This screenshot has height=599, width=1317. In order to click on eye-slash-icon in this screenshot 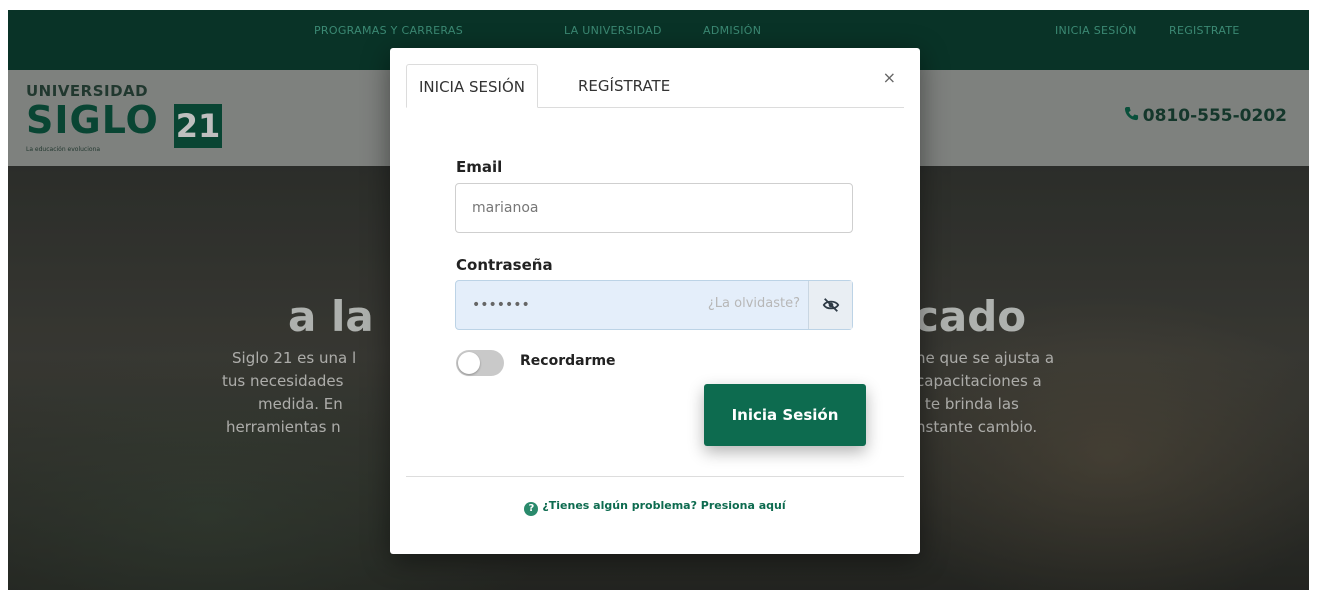, I will do `click(830, 305)`.